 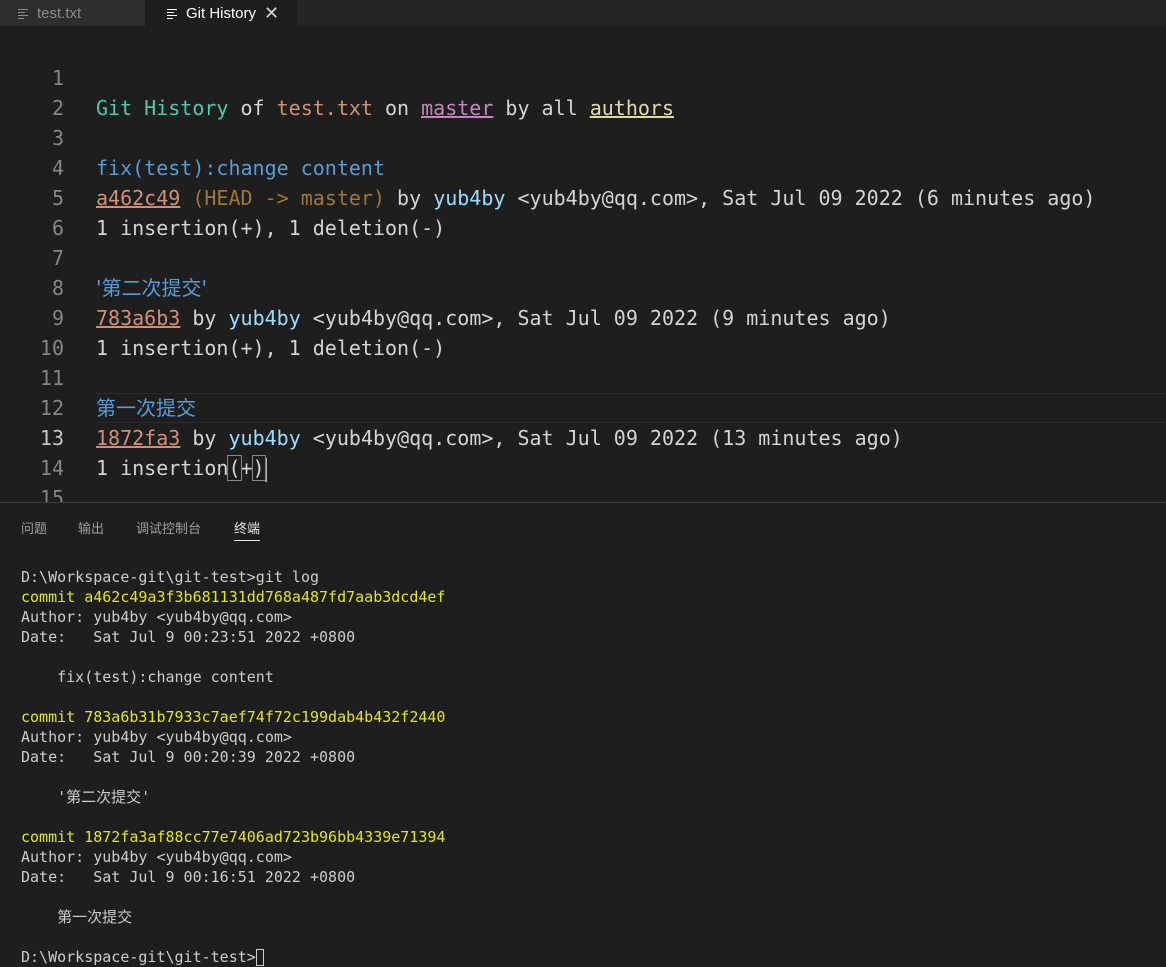 What do you see at coordinates (259, 957) in the screenshot?
I see `terminal-cursor` at bounding box center [259, 957].